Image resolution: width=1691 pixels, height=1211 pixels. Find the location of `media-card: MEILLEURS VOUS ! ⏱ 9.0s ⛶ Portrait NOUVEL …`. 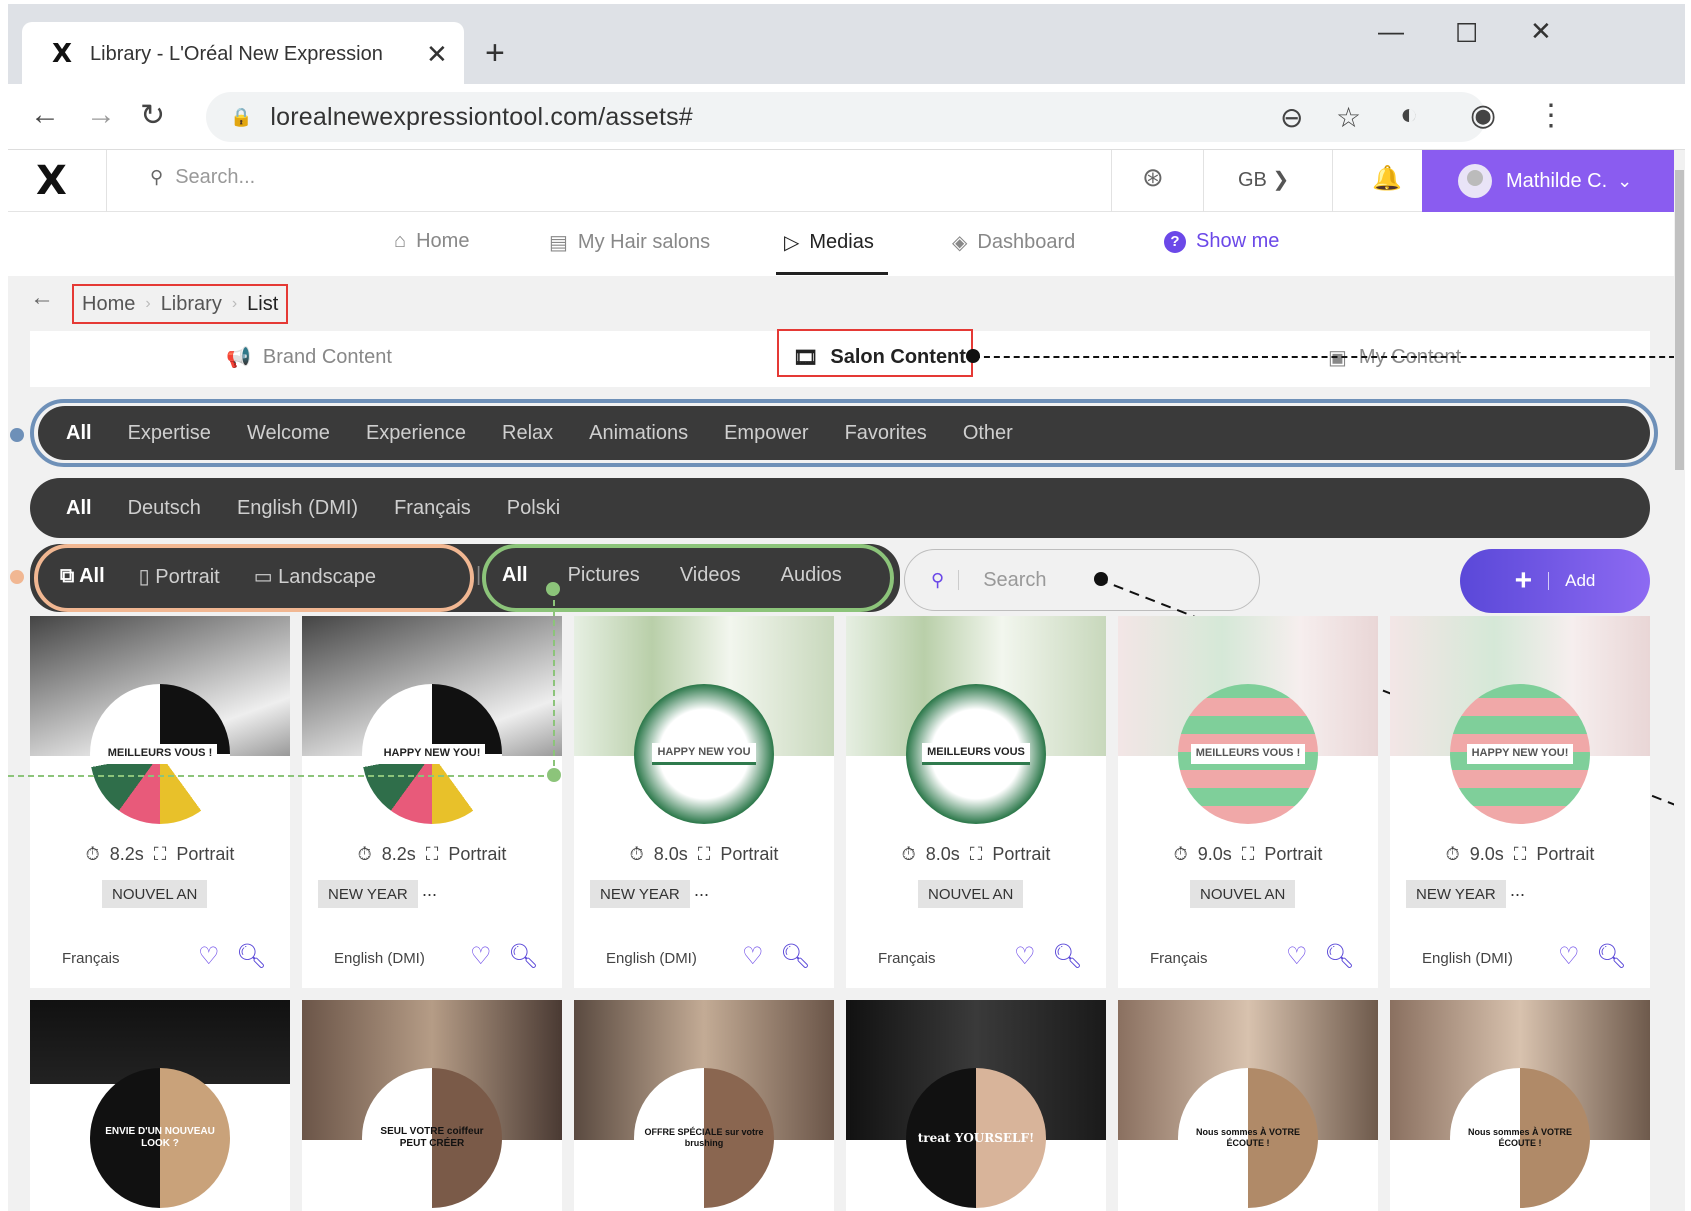

media-card: MEILLEURS VOUS ! ⏱ 9.0s ⛶ Portrait NOUVEL … is located at coordinates (1248, 802).